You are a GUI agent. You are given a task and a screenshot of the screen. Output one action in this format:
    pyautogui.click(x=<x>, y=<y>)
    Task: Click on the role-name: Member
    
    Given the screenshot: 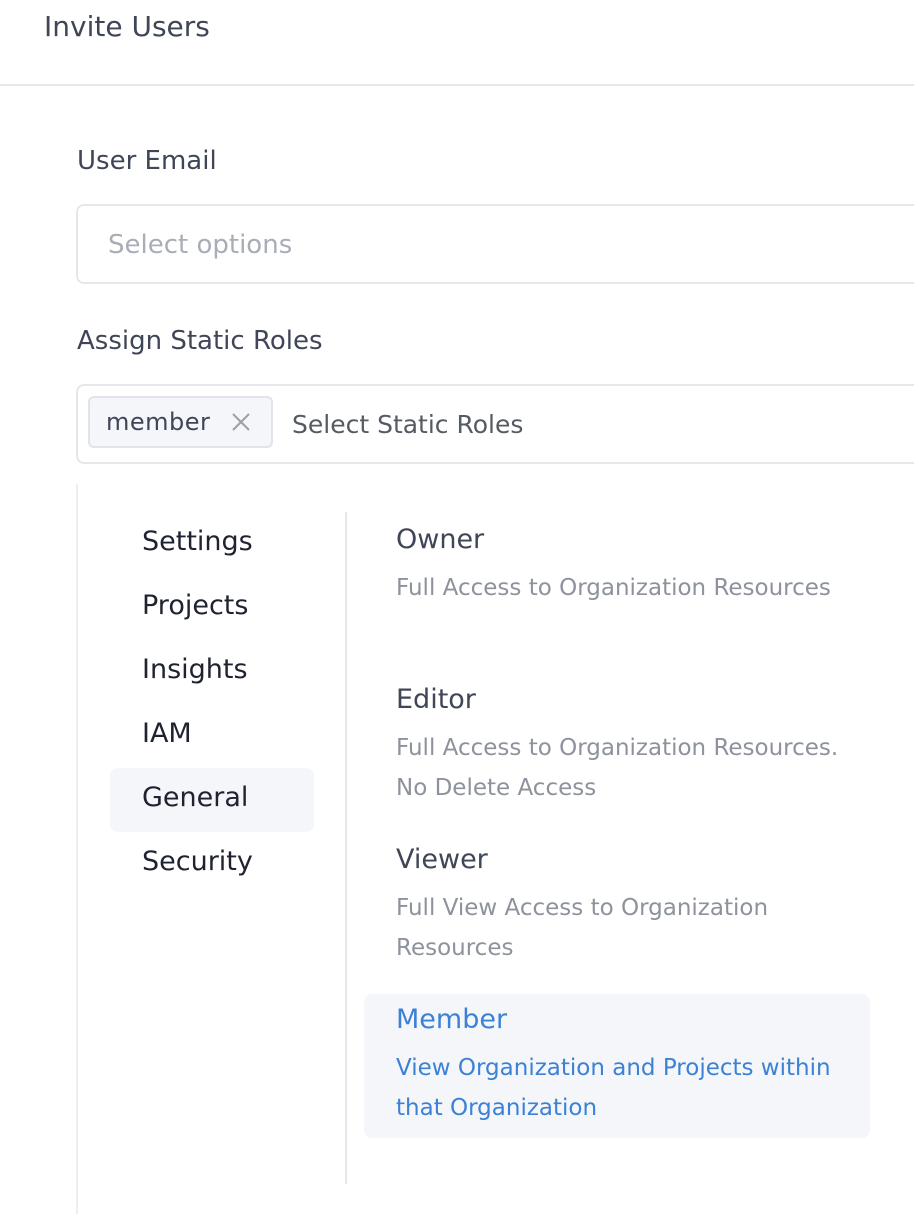 What is the action you would take?
    pyautogui.click(x=452, y=1019)
    